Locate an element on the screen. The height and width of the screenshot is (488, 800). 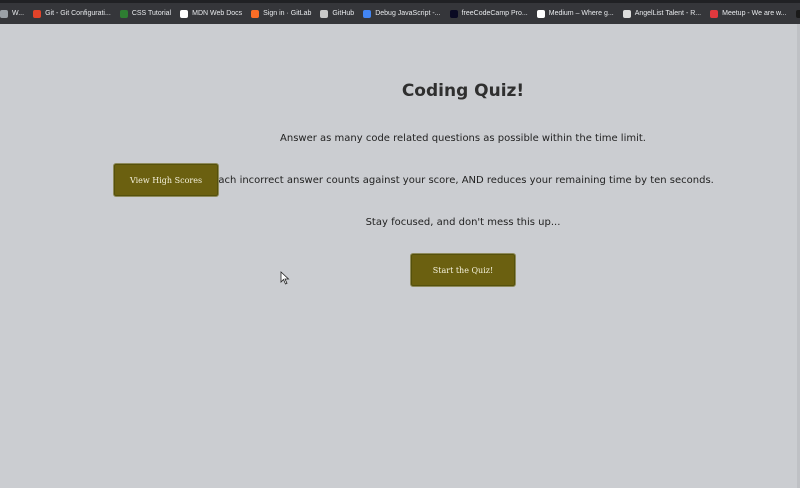
bookmark-label: Sign in · GitLab is located at coordinates (287, 13).